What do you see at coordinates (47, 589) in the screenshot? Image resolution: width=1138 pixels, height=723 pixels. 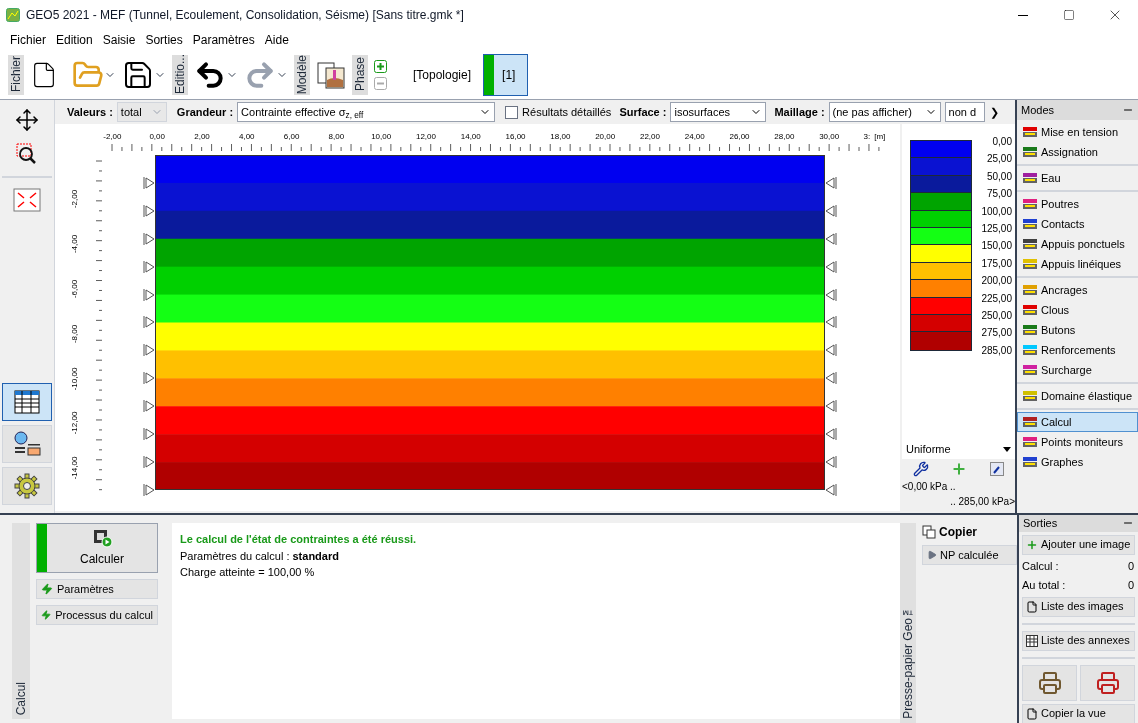 I see `lightning-icon` at bounding box center [47, 589].